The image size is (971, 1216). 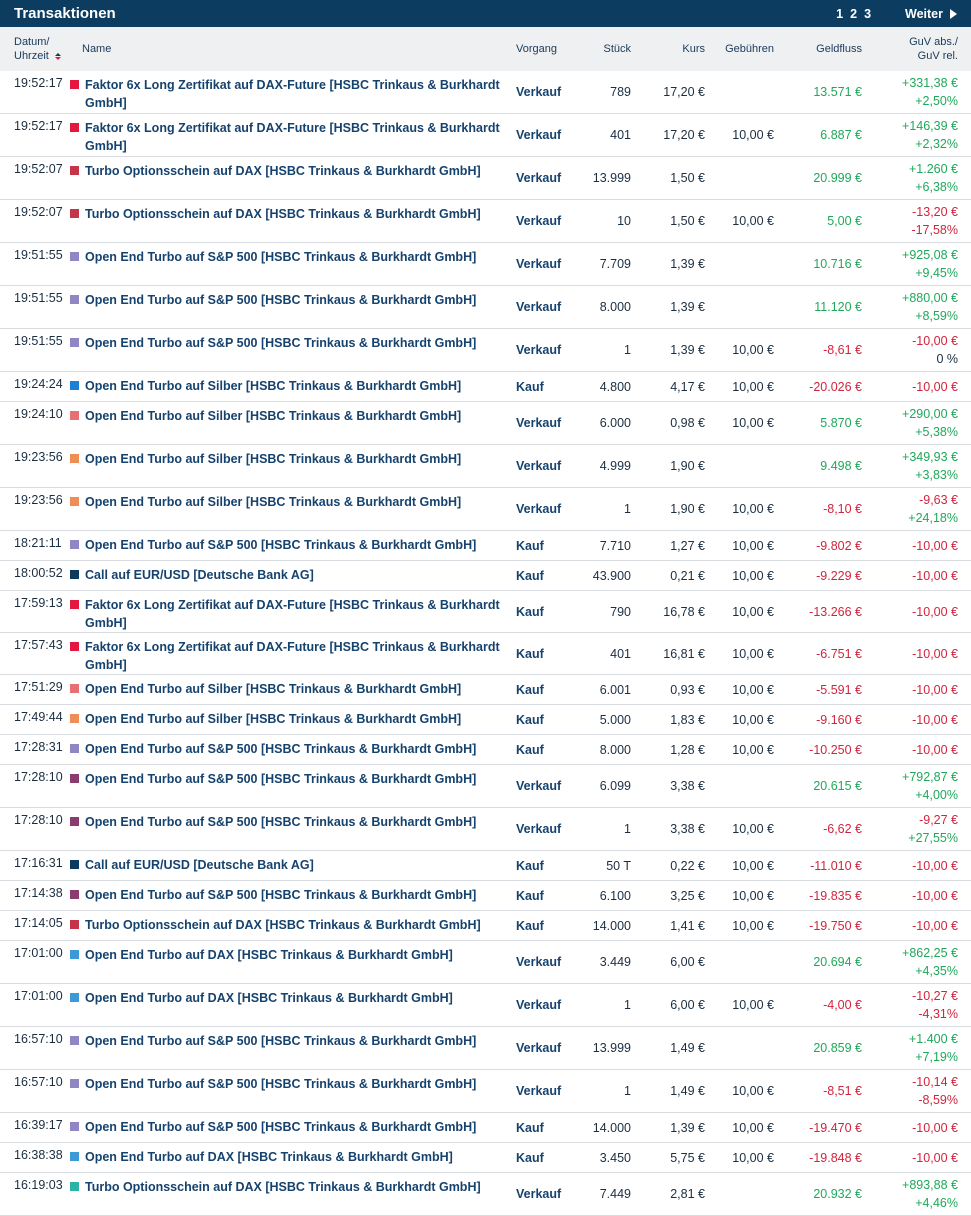 What do you see at coordinates (545, 178) in the screenshot?
I see `row-vorgang: Verkauf` at bounding box center [545, 178].